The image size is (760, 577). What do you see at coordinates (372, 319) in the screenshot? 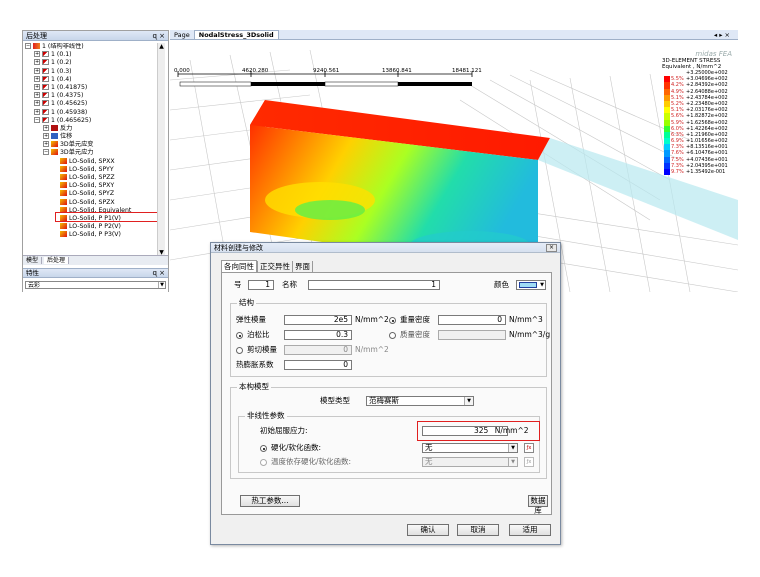
I see `elastic-modulus-unit: N/mm^2` at bounding box center [372, 319].